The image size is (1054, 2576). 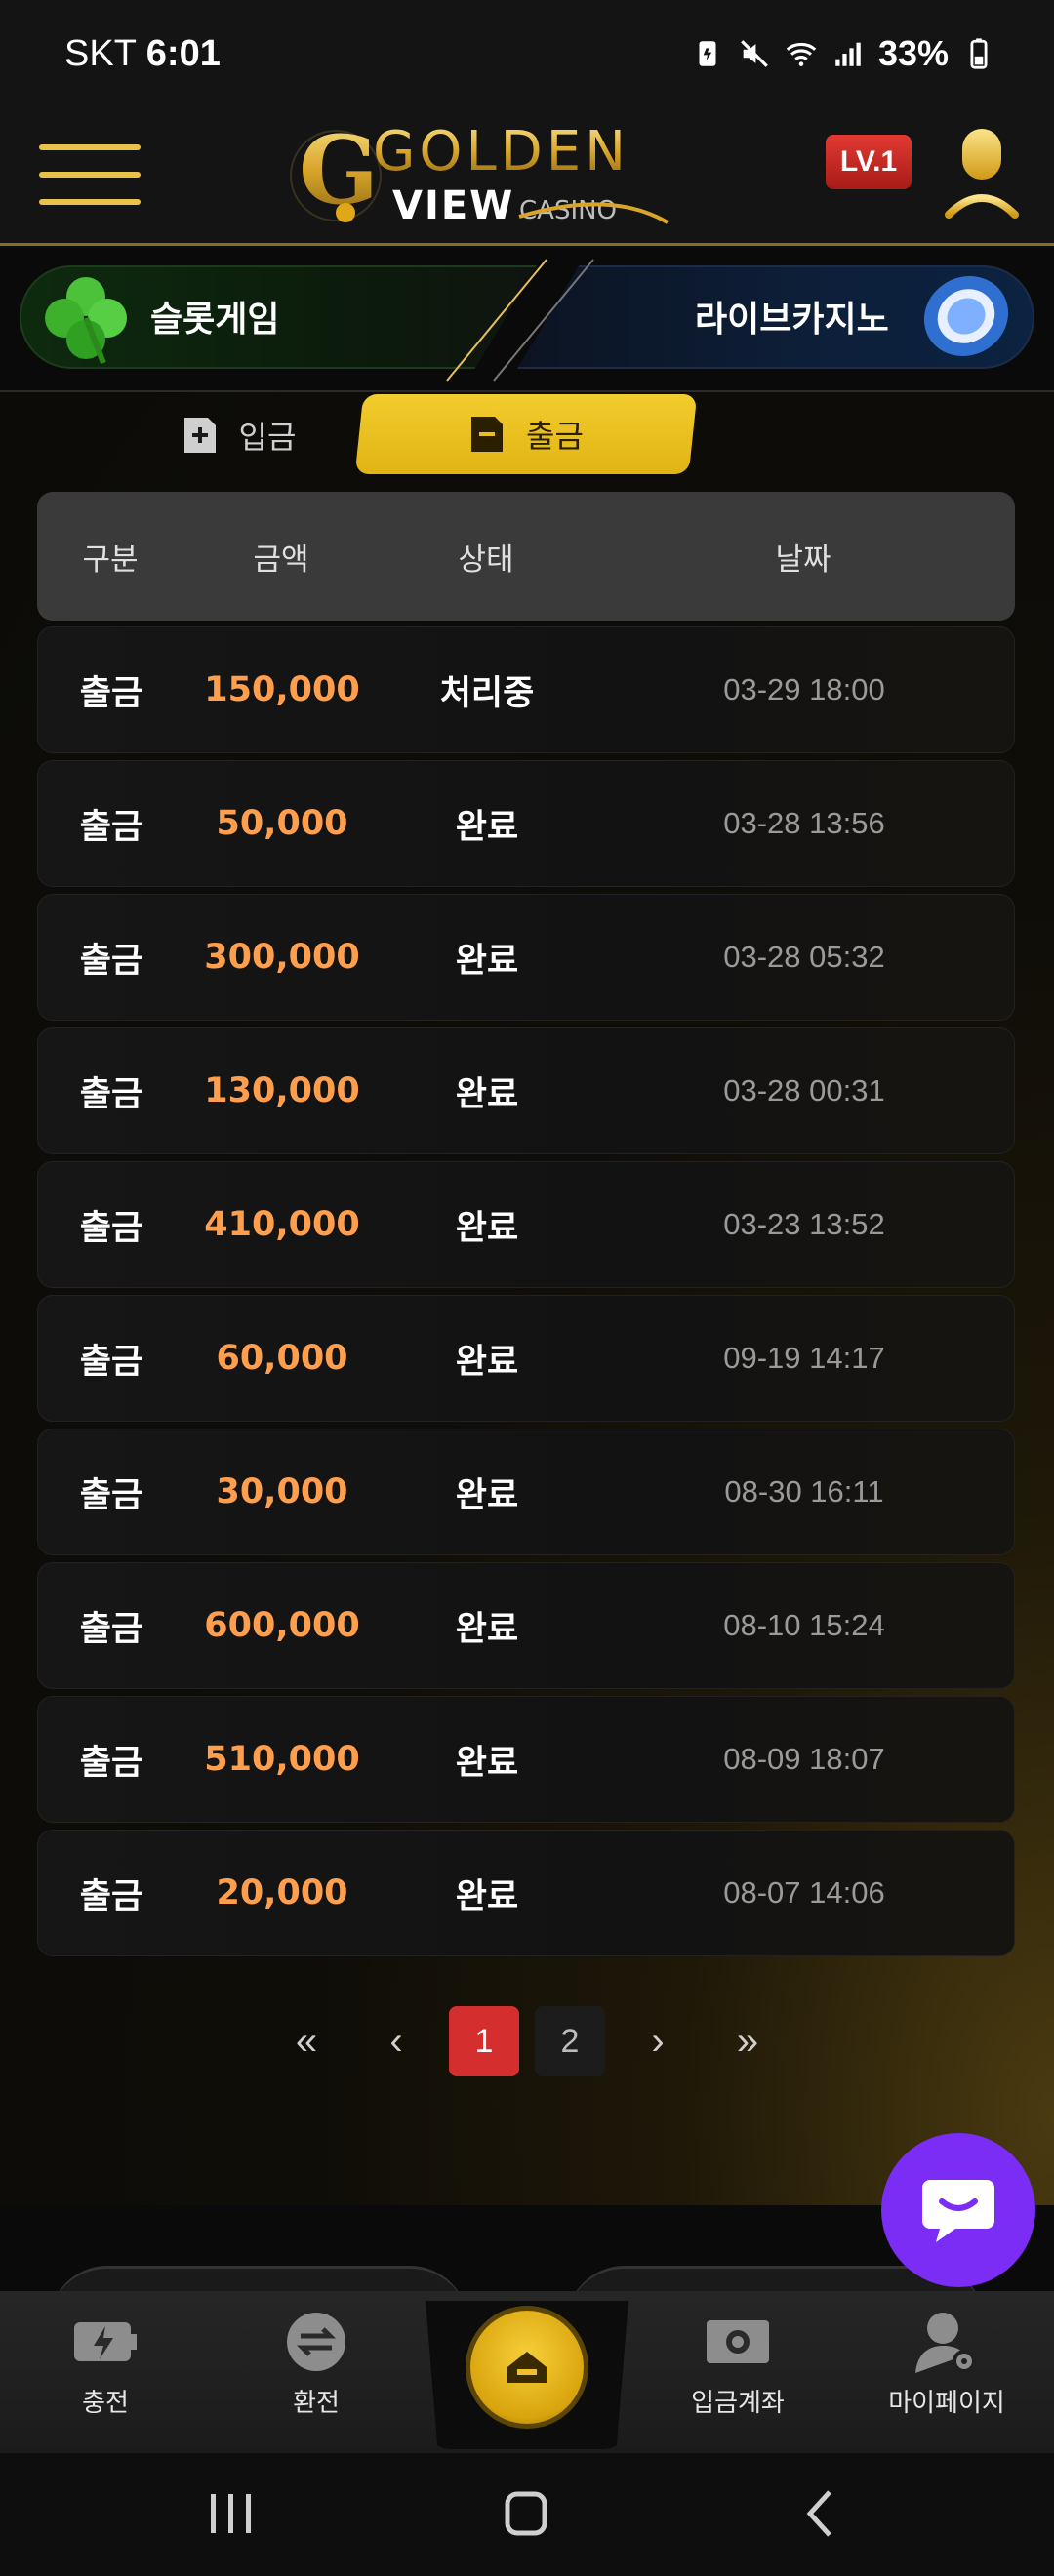 What do you see at coordinates (803, 560) in the screenshot?
I see `header-date: 날짜` at bounding box center [803, 560].